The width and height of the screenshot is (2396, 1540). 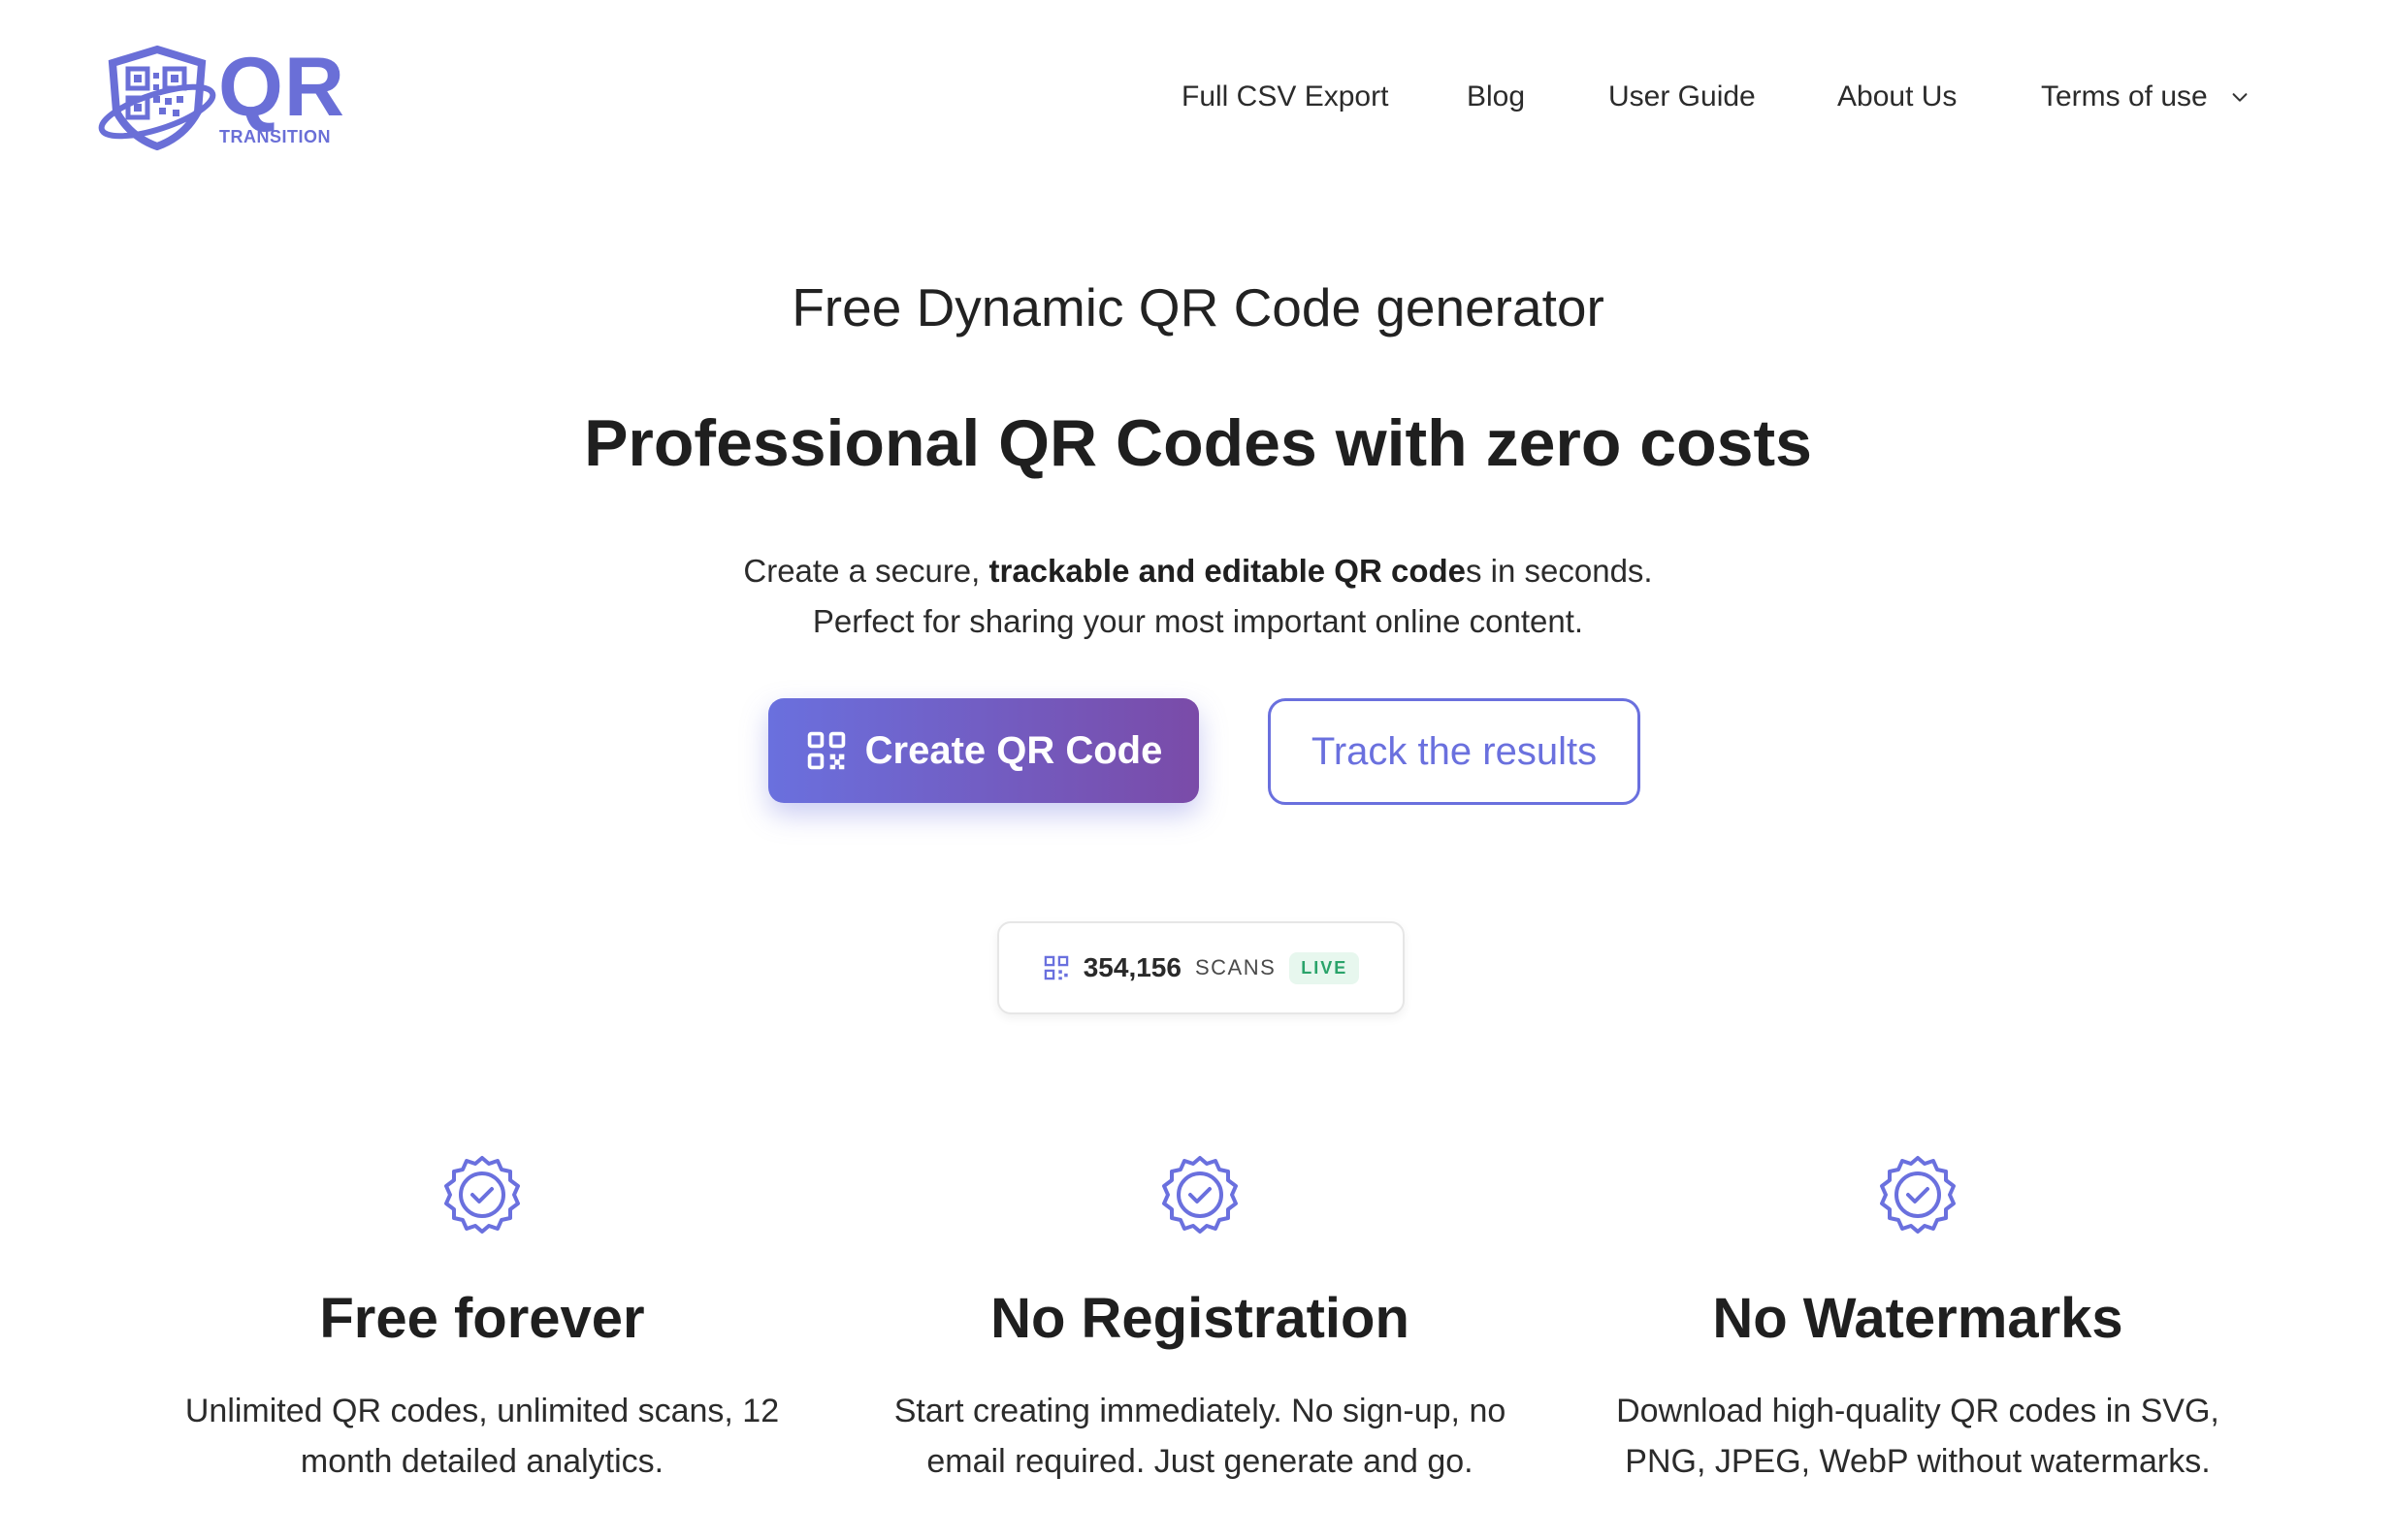 What do you see at coordinates (1228, 571) in the screenshot?
I see `desc-bold-text: trackable and editable QR code` at bounding box center [1228, 571].